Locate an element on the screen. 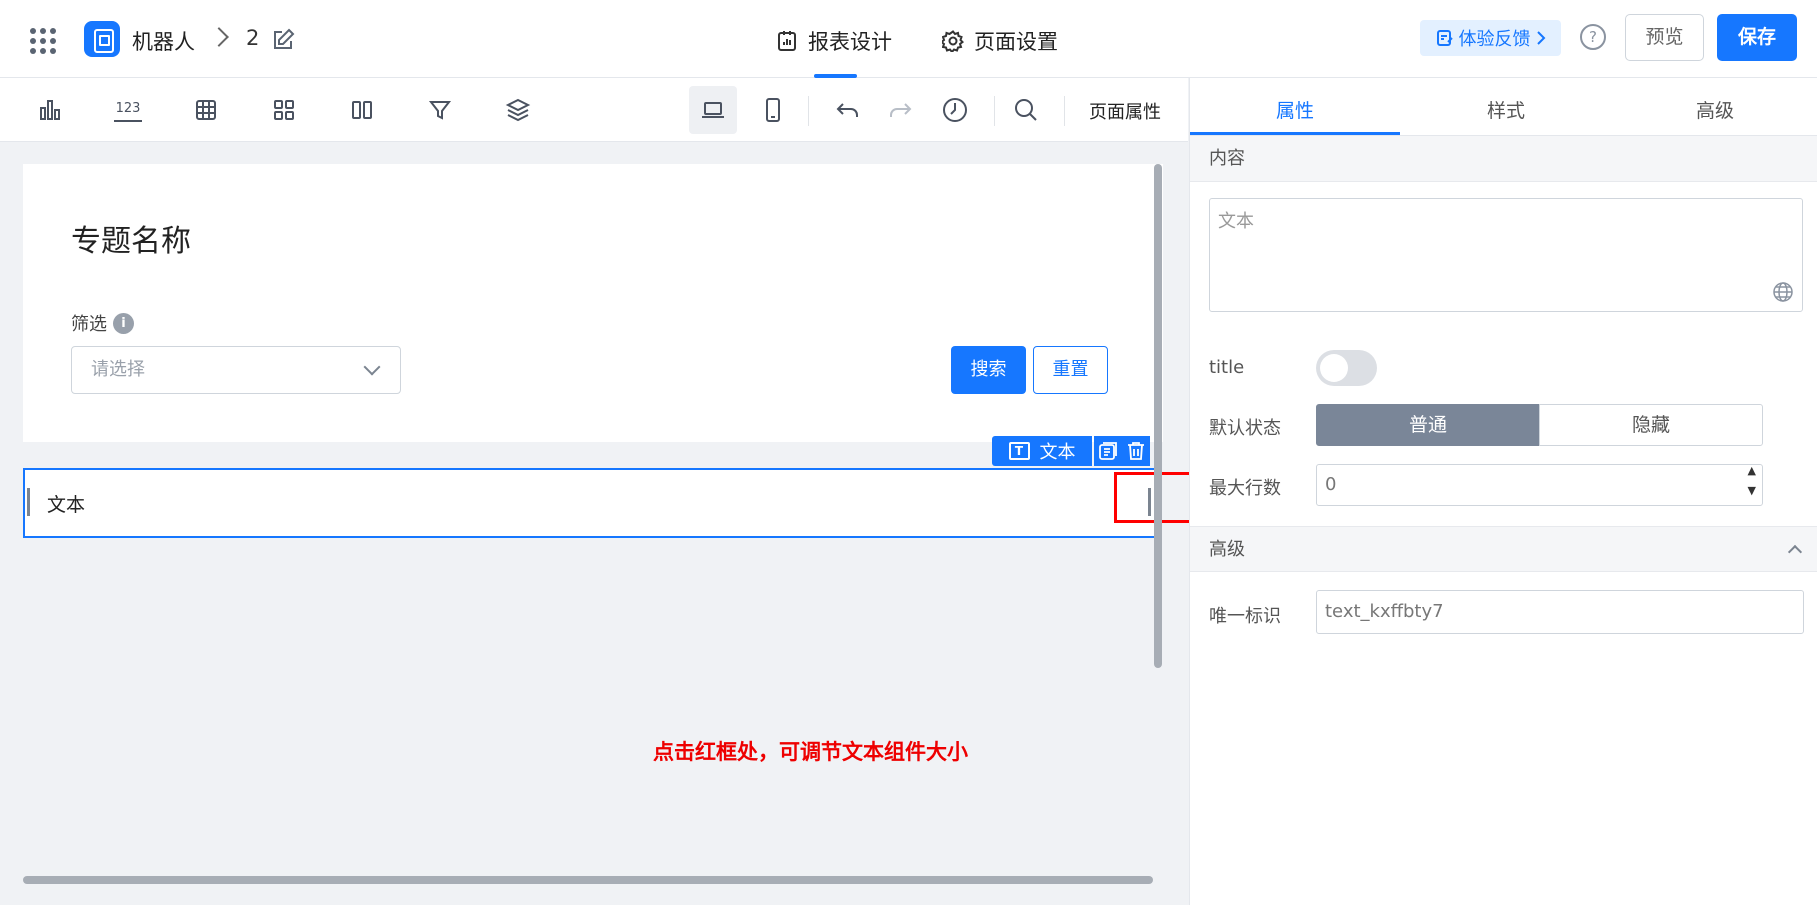  title-label: title is located at coordinates (1227, 367).